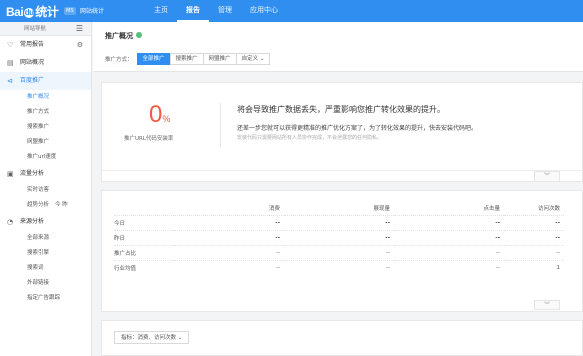 The image size is (583, 356). I want to click on trend-shortcuts: 今 昨, so click(61, 205).